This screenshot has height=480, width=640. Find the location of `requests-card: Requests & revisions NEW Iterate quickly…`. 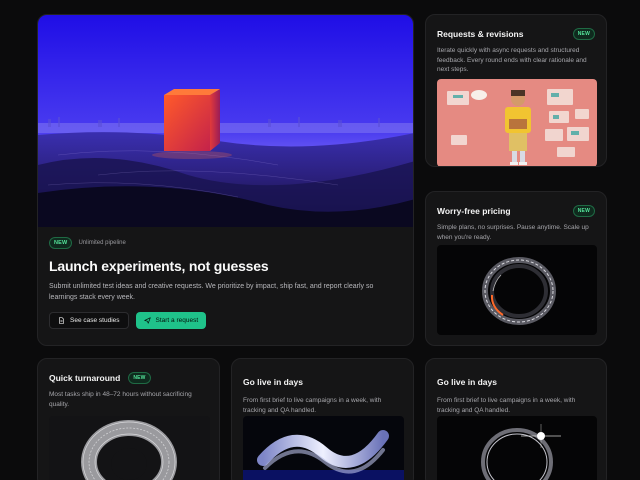

requests-card: Requests & revisions NEW Iterate quickly… is located at coordinates (516, 90).